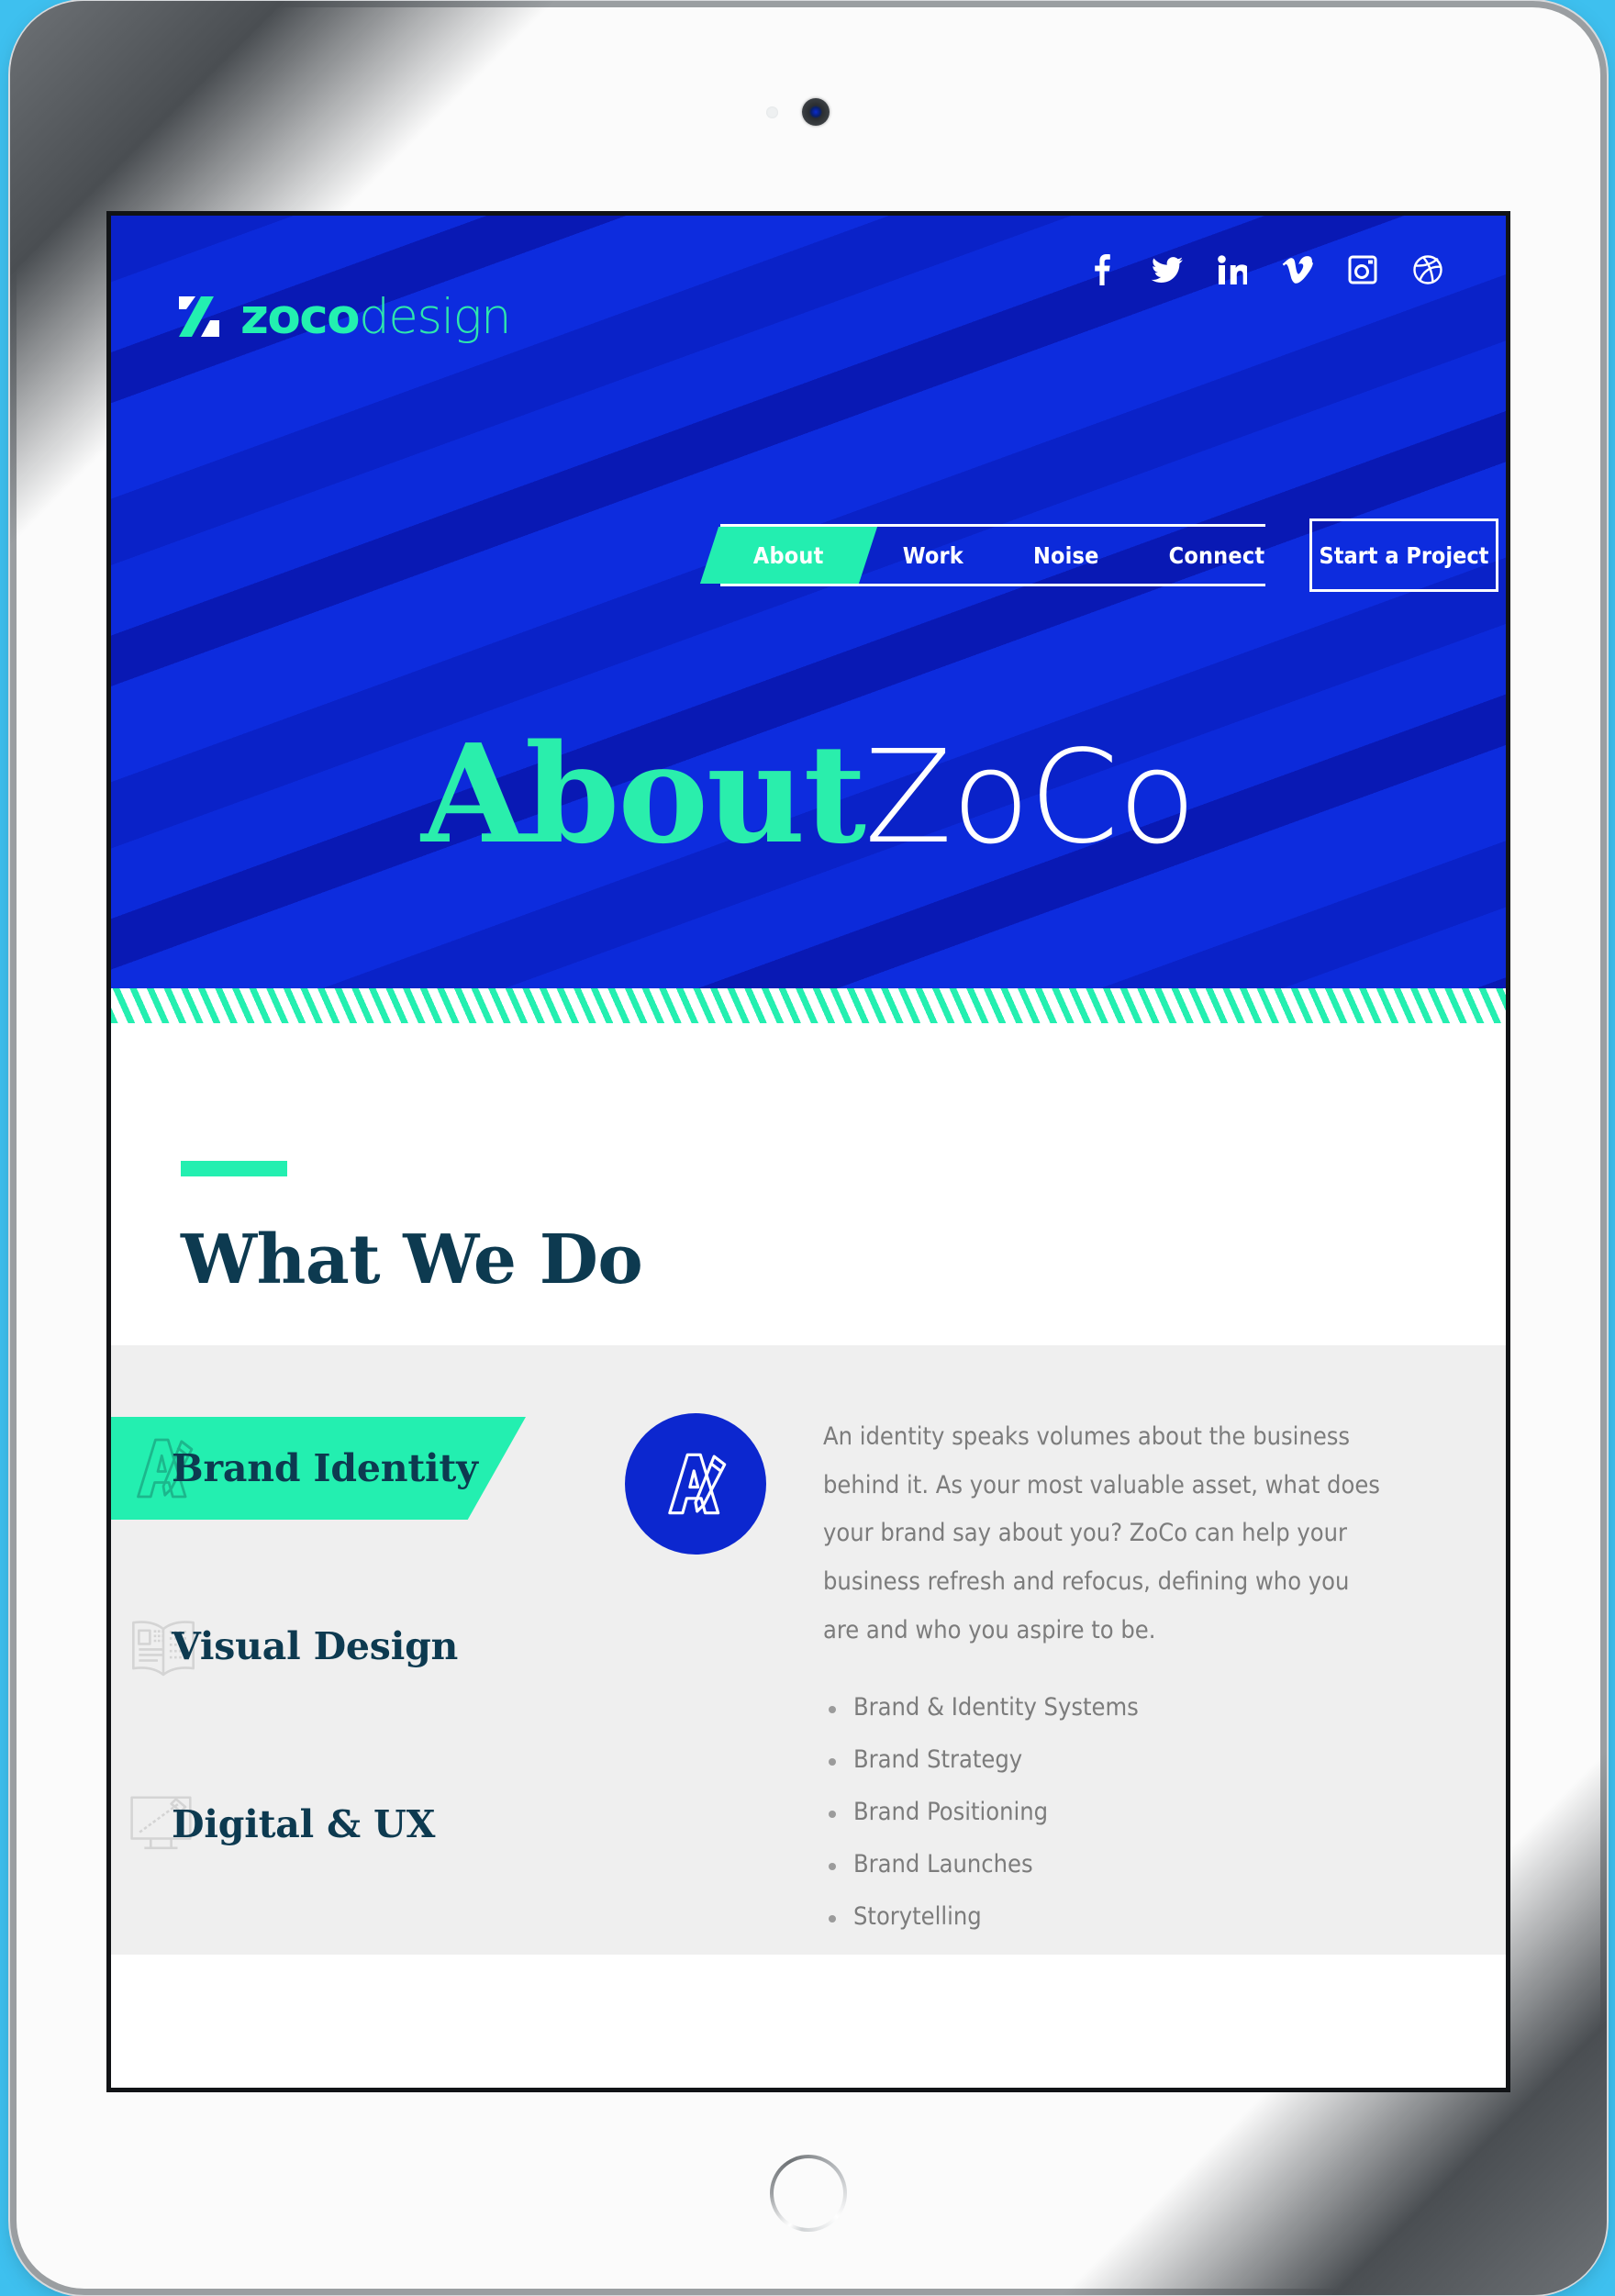  Describe the element at coordinates (325, 1468) in the screenshot. I see `service-tab-label: Brand Identity` at that location.